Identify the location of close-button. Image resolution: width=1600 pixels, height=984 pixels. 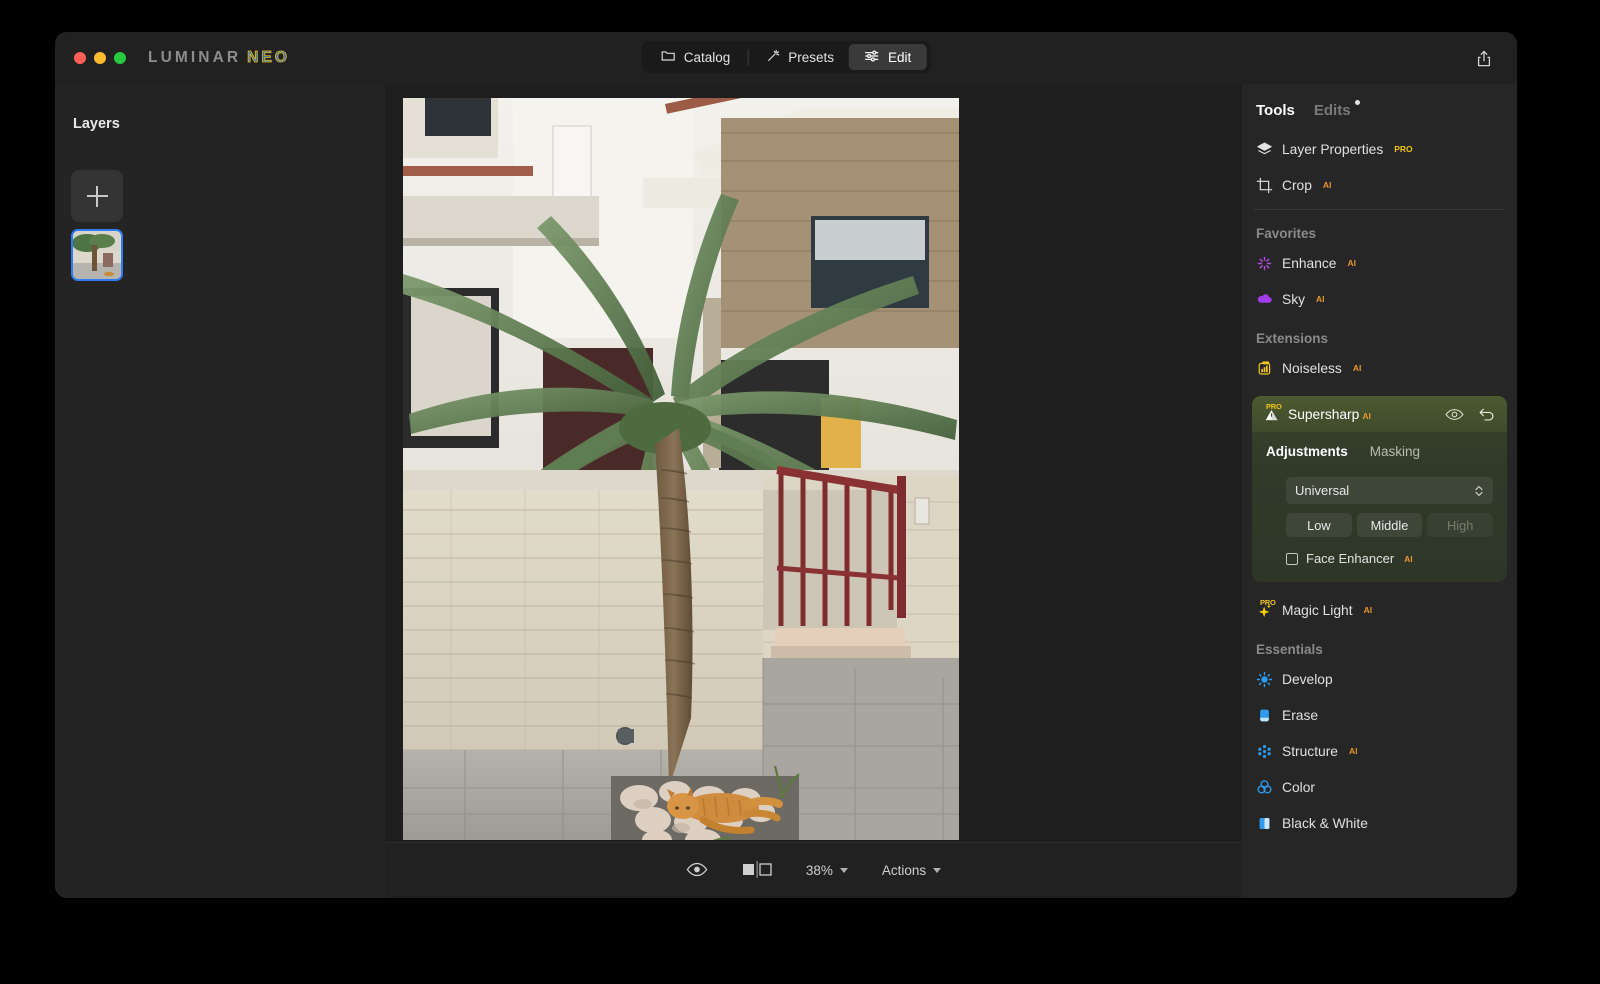
(80, 58).